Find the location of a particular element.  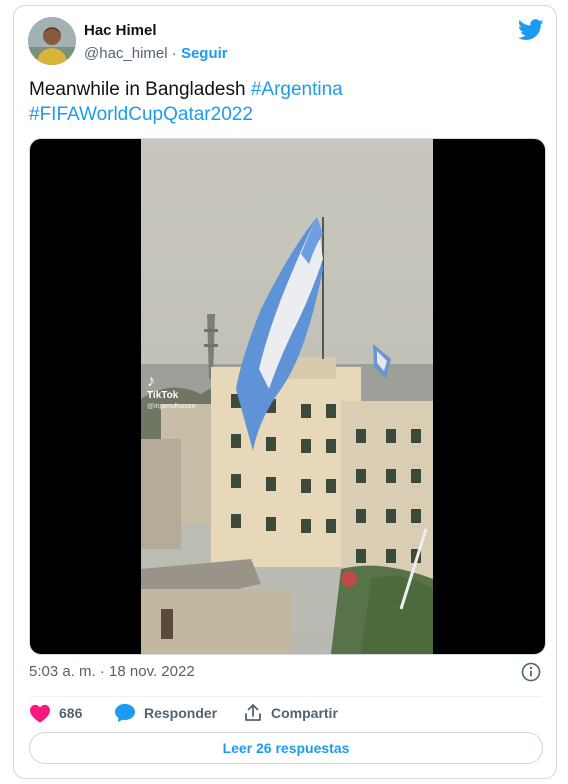

share-button: Compartir is located at coordinates (290, 713).